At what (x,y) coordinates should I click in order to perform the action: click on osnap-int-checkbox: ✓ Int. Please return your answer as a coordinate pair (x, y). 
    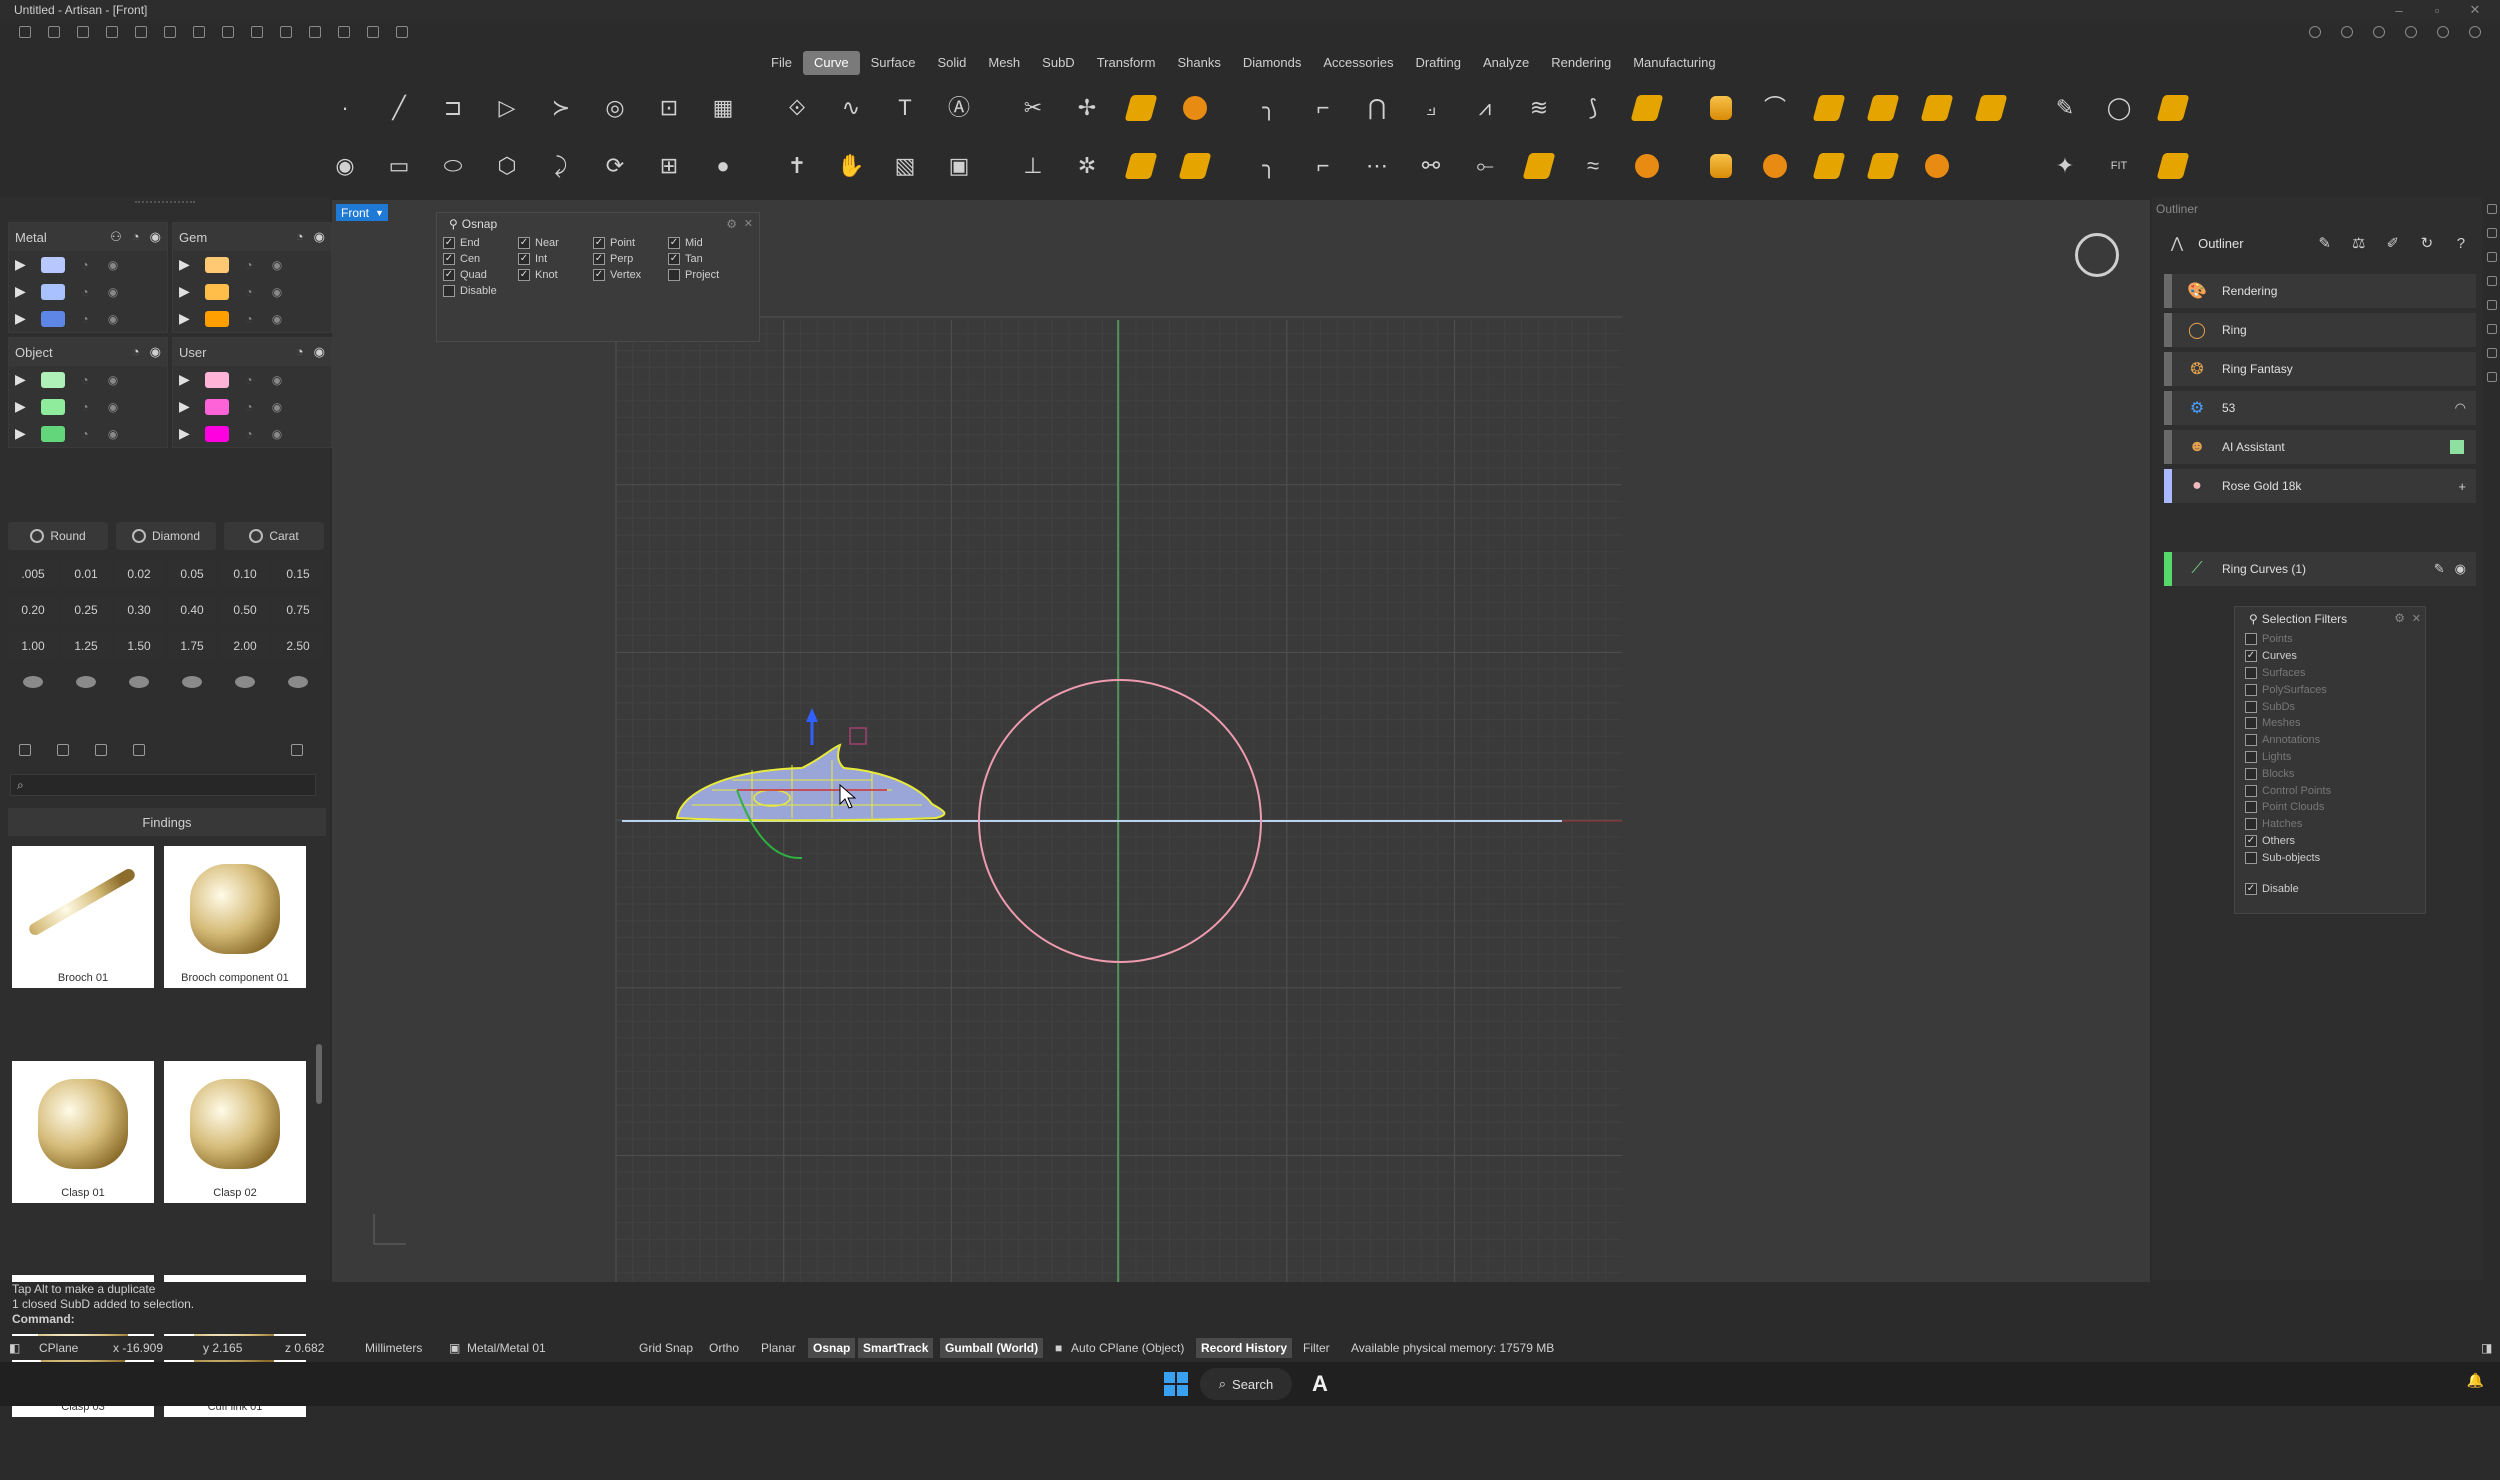
    Looking at the image, I should click on (555, 258).